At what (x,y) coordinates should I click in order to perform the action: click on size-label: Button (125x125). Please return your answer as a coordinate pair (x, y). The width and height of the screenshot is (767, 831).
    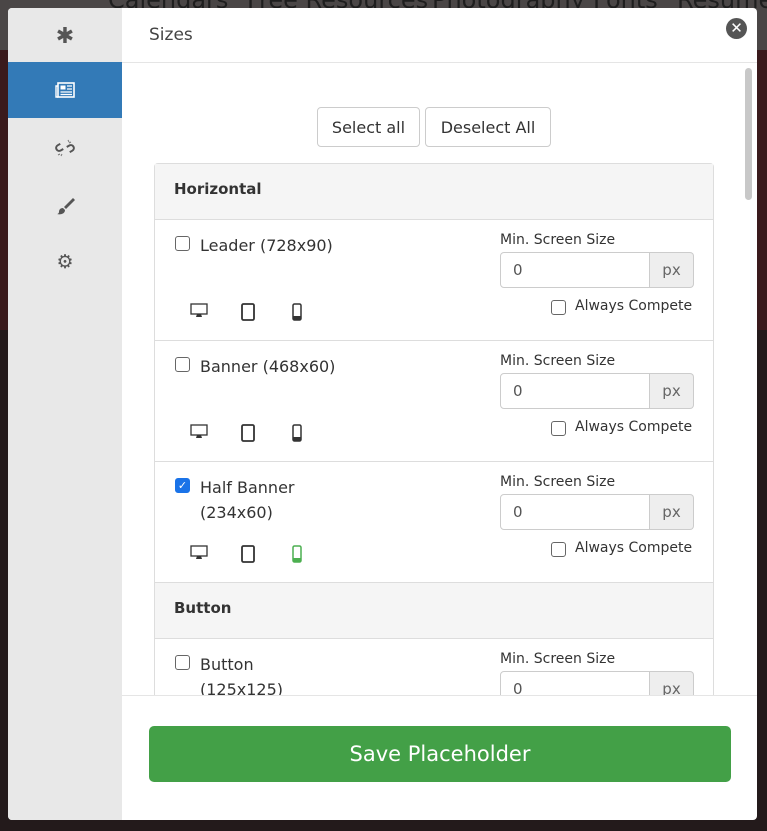
    Looking at the image, I should click on (242, 675).